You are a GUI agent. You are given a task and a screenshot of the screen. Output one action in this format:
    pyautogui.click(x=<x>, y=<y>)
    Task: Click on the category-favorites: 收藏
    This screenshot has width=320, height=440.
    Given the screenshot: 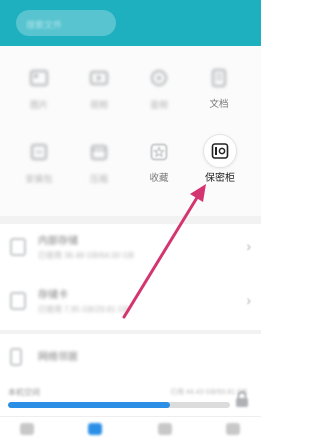 What is the action you would take?
    pyautogui.click(x=159, y=161)
    